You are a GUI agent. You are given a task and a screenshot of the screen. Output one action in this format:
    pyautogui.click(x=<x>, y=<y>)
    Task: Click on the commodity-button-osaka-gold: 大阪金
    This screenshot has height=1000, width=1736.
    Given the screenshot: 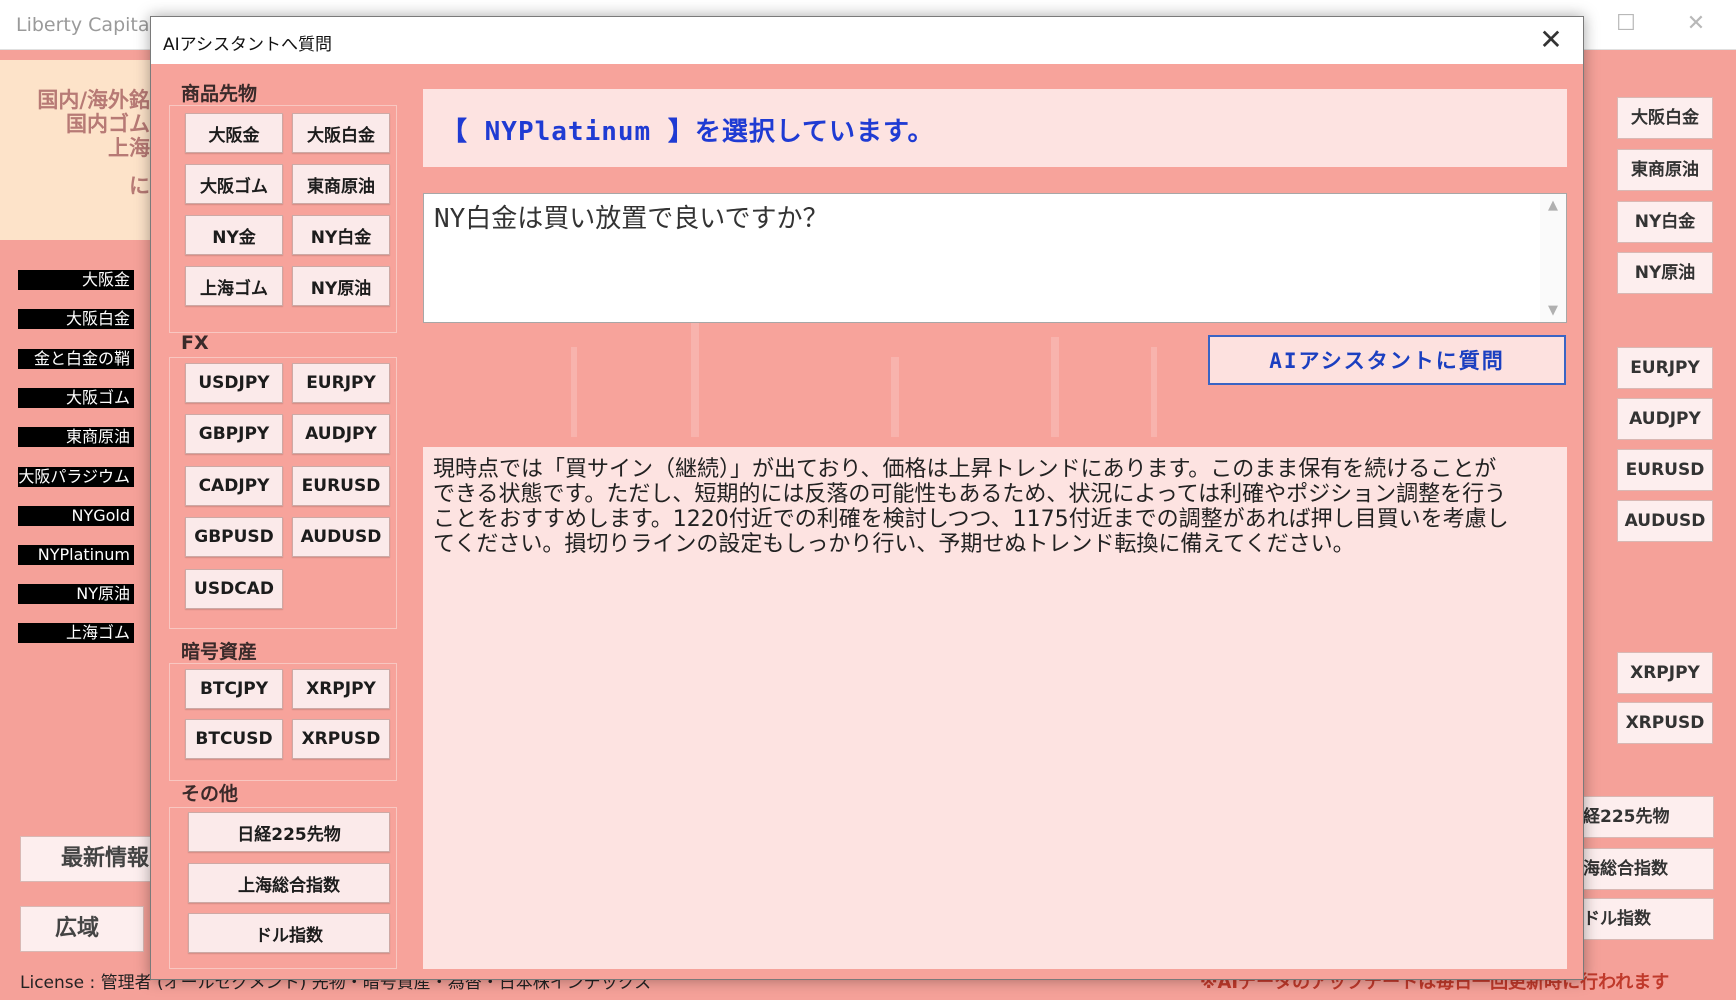 What is the action you would take?
    pyautogui.click(x=234, y=133)
    